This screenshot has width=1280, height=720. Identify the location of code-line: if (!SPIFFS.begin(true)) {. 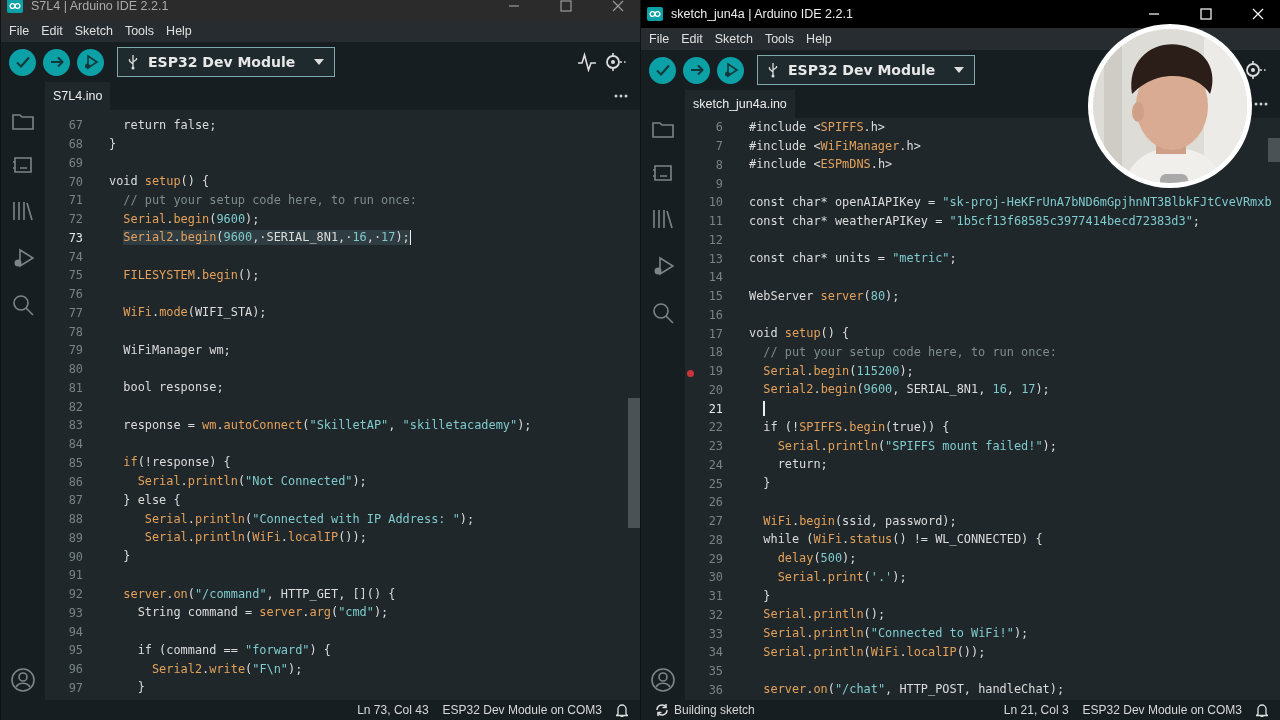
(856, 426).